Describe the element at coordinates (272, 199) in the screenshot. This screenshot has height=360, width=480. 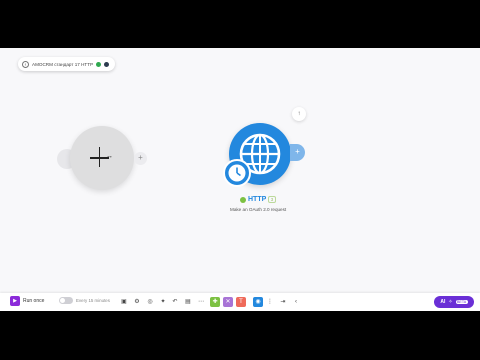
I see `module-id-badge: 3` at that location.